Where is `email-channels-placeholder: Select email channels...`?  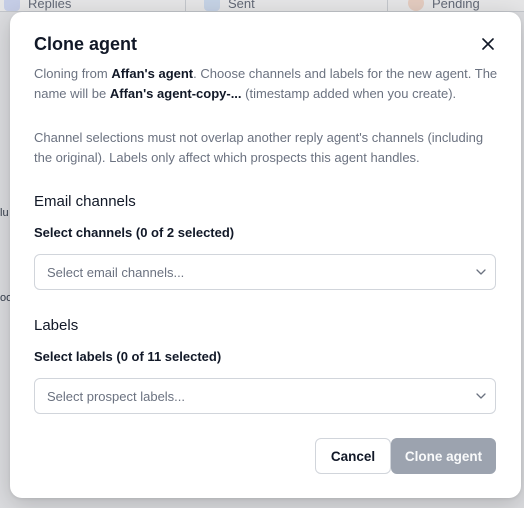 email-channels-placeholder: Select email channels... is located at coordinates (116, 272).